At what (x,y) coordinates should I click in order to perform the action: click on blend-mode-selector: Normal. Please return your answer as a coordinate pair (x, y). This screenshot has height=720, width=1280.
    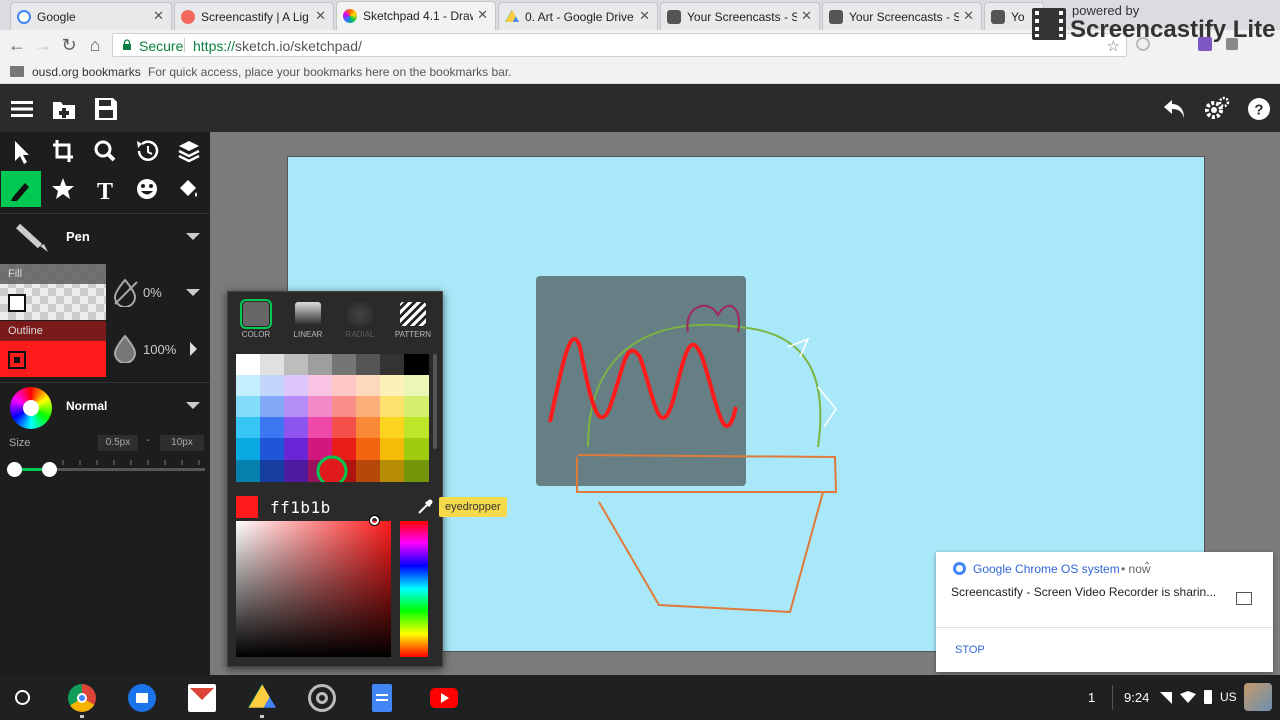
    Looking at the image, I should click on (105, 405).